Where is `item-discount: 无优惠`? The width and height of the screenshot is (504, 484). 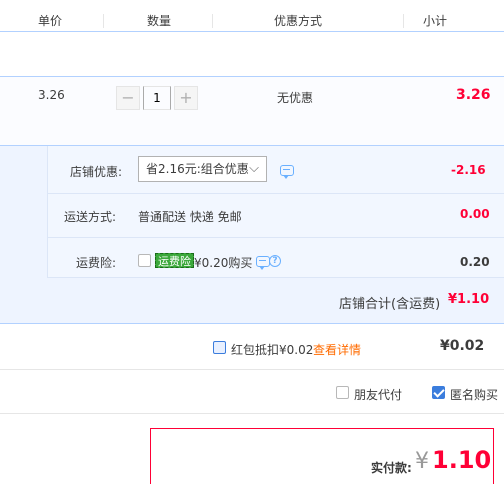
item-discount: 无优惠 is located at coordinates (295, 98).